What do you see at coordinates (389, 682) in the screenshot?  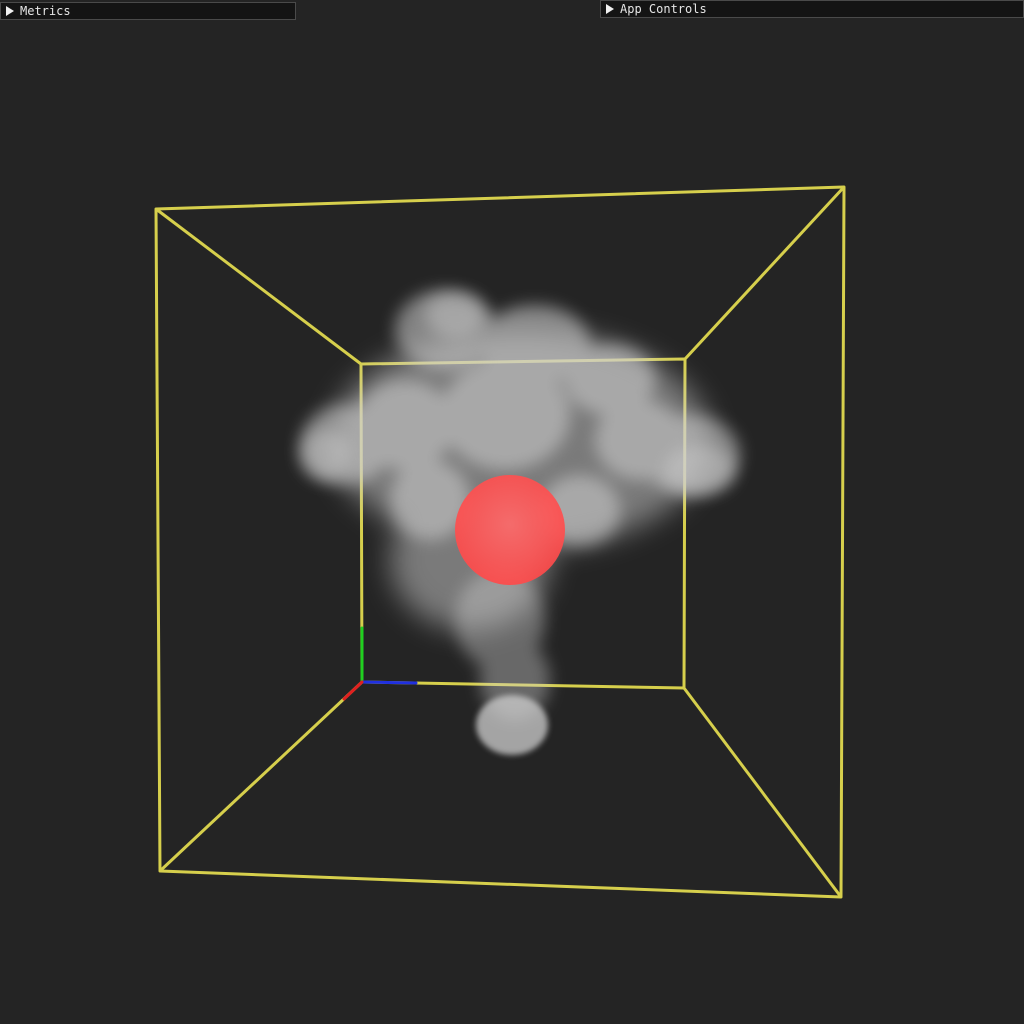 I see `axis-z-line` at bounding box center [389, 682].